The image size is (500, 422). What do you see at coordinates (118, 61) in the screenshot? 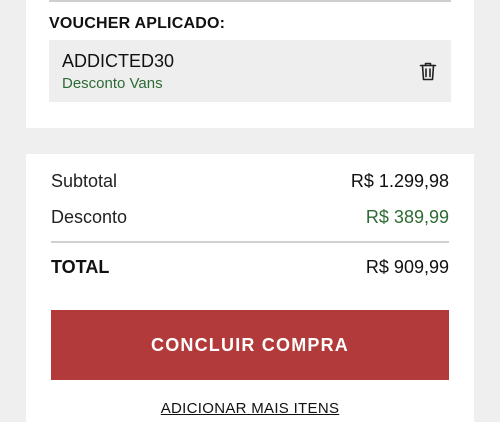
I see `voucher-code: ADDICTED30` at bounding box center [118, 61].